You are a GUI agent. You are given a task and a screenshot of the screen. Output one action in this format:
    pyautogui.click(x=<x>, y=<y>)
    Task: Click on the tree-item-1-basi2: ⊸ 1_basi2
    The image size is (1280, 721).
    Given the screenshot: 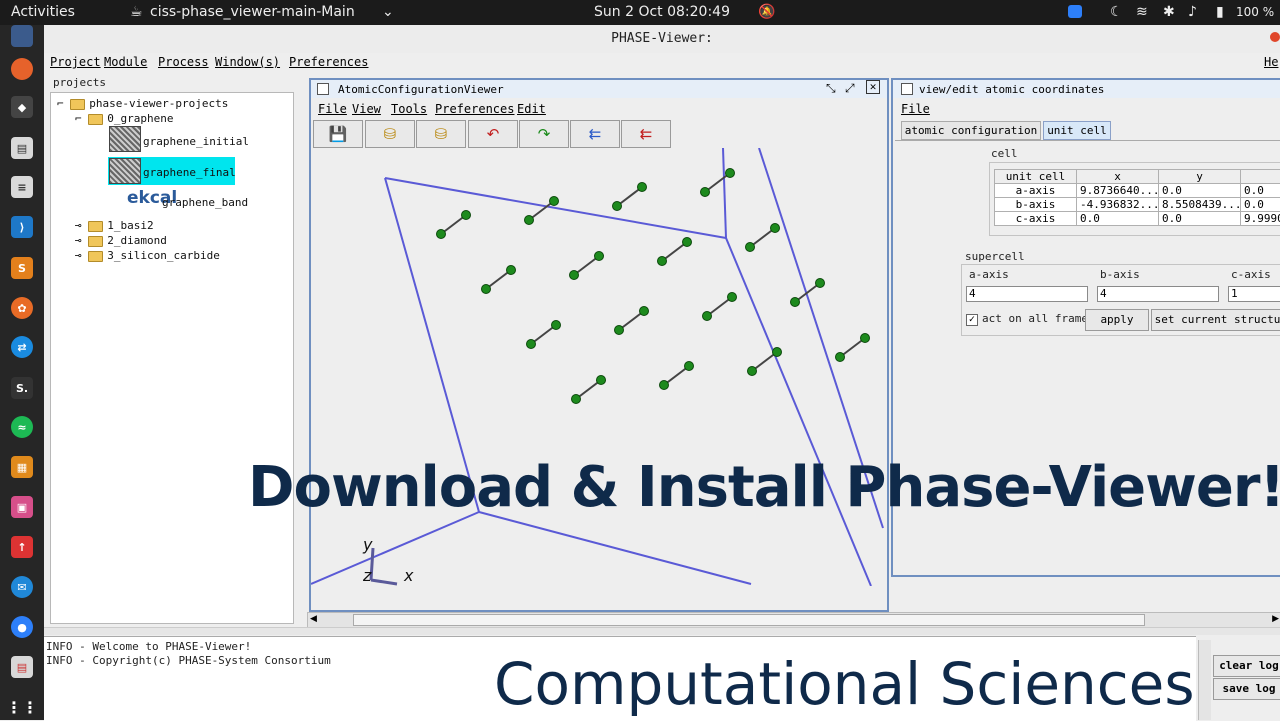 What is the action you would take?
    pyautogui.click(x=114, y=225)
    